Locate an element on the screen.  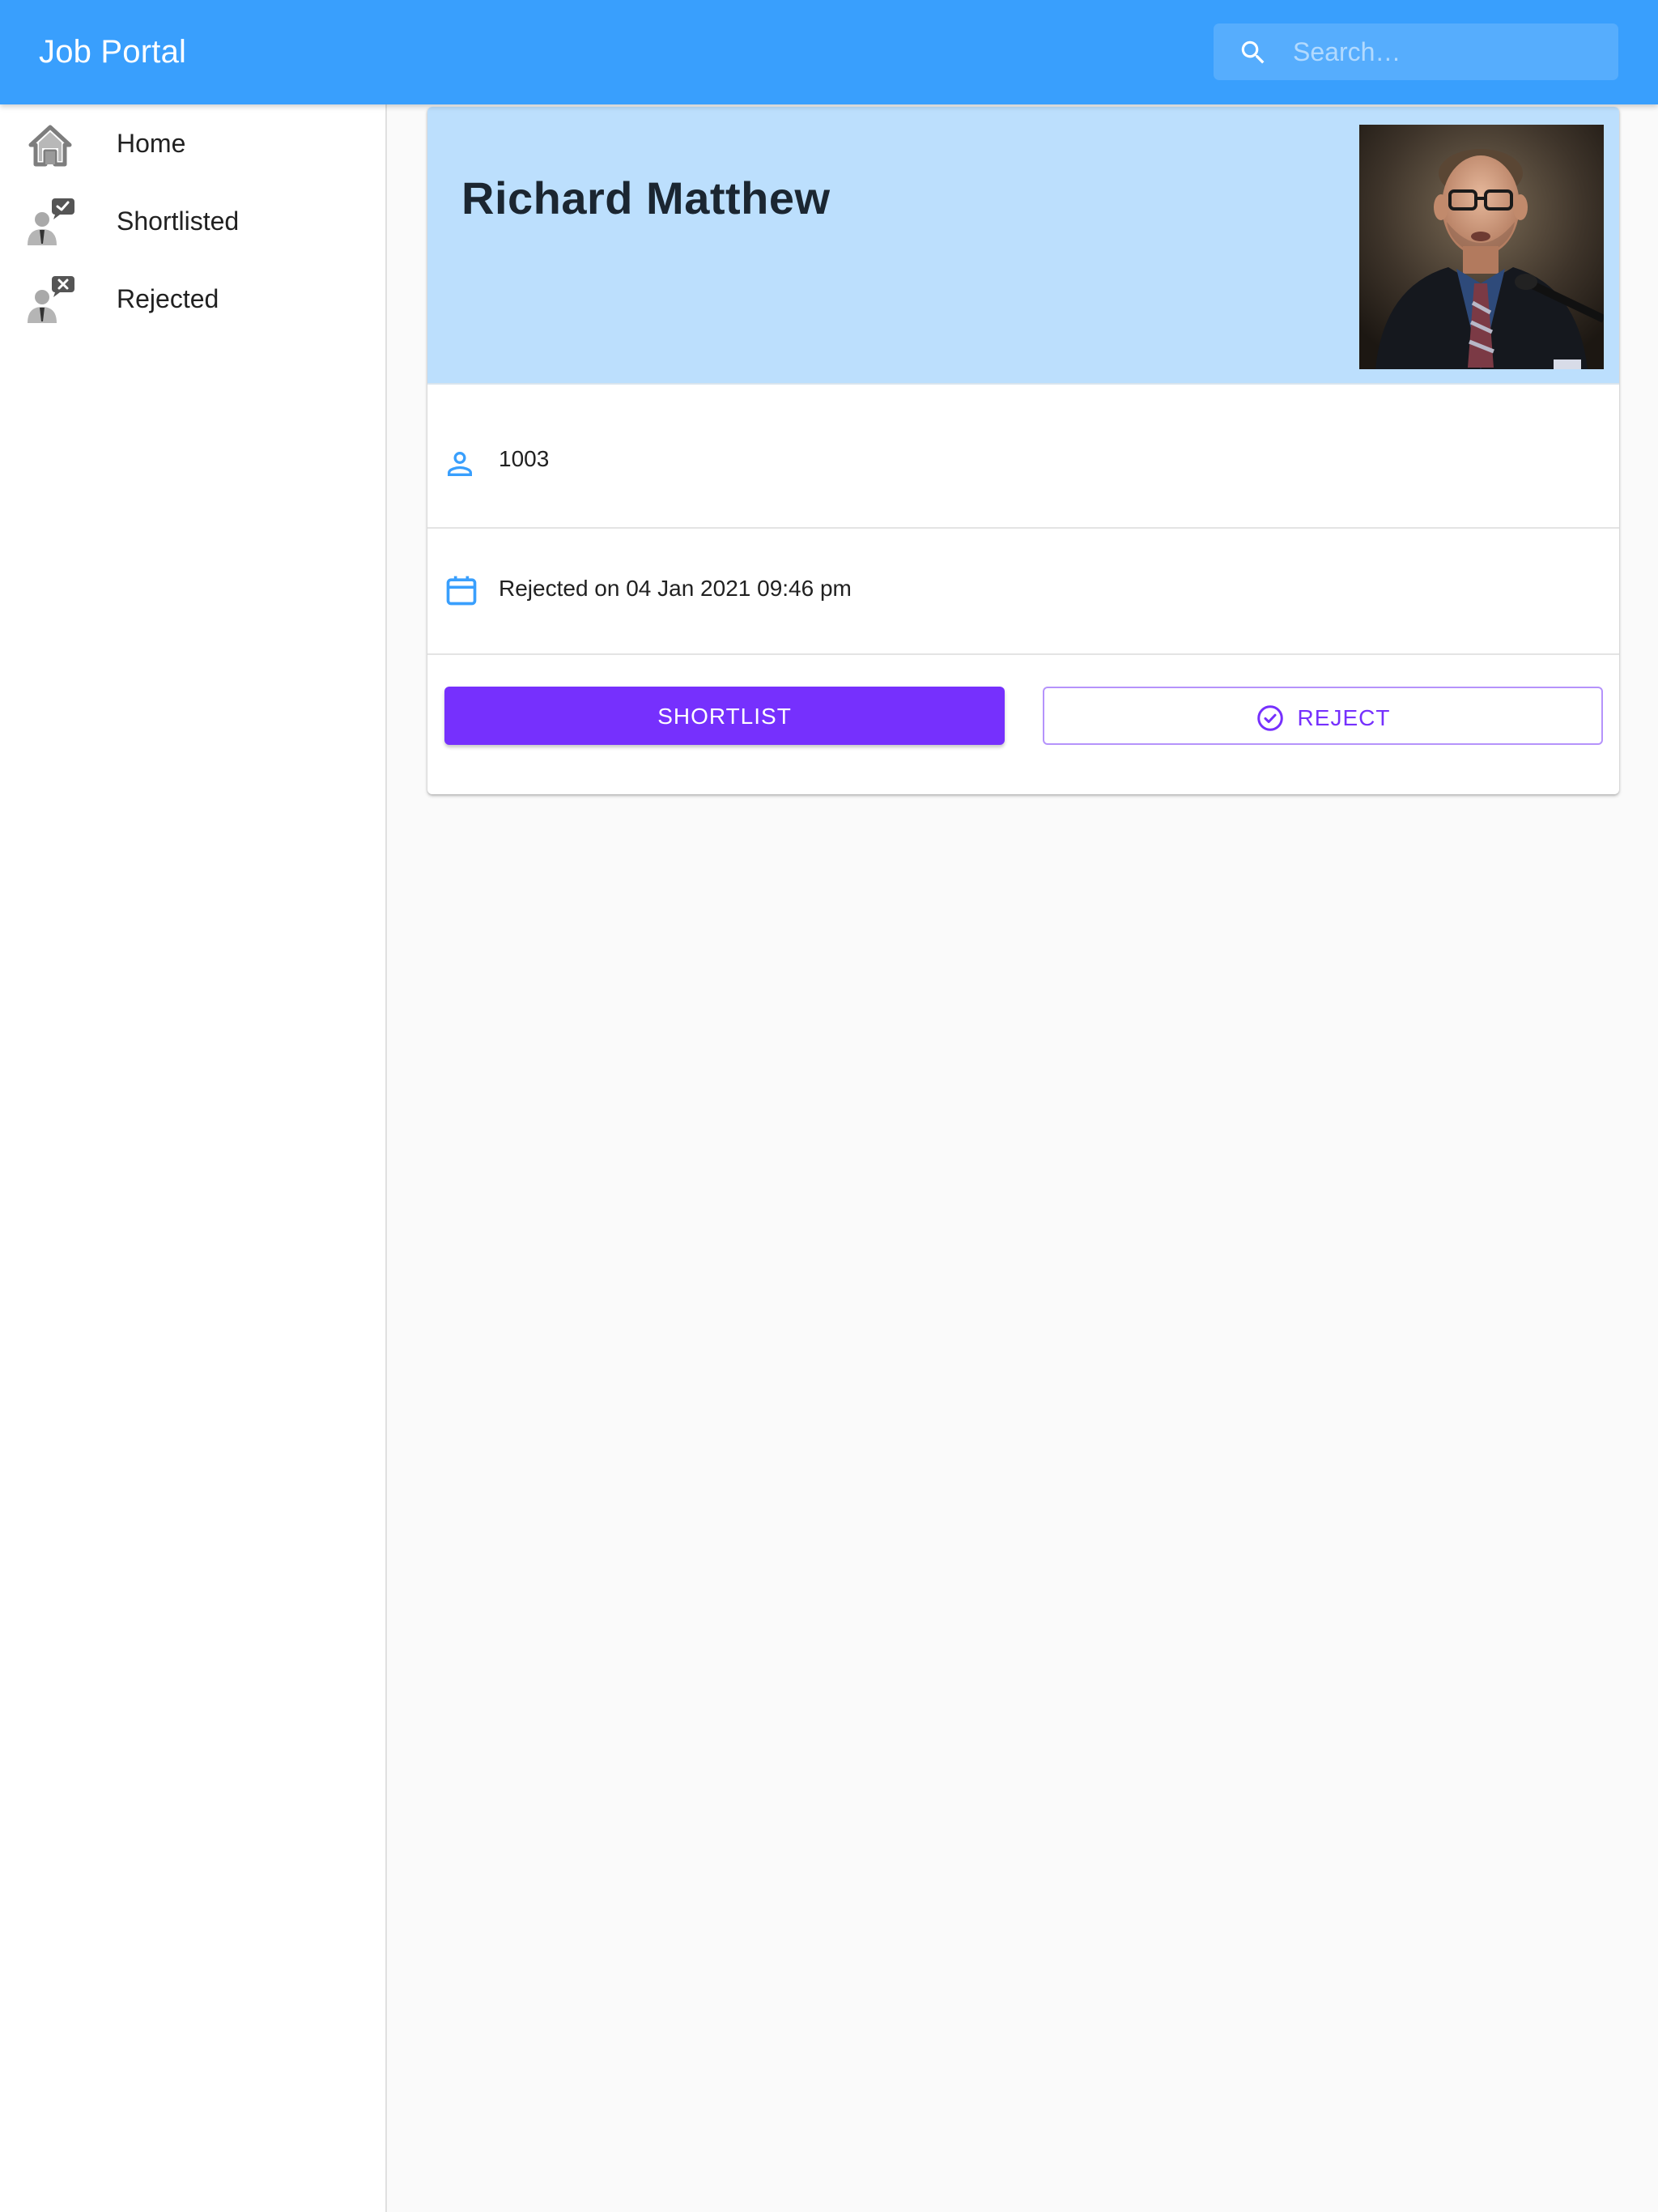
sidebar-item-home: Home is located at coordinates (192, 143).